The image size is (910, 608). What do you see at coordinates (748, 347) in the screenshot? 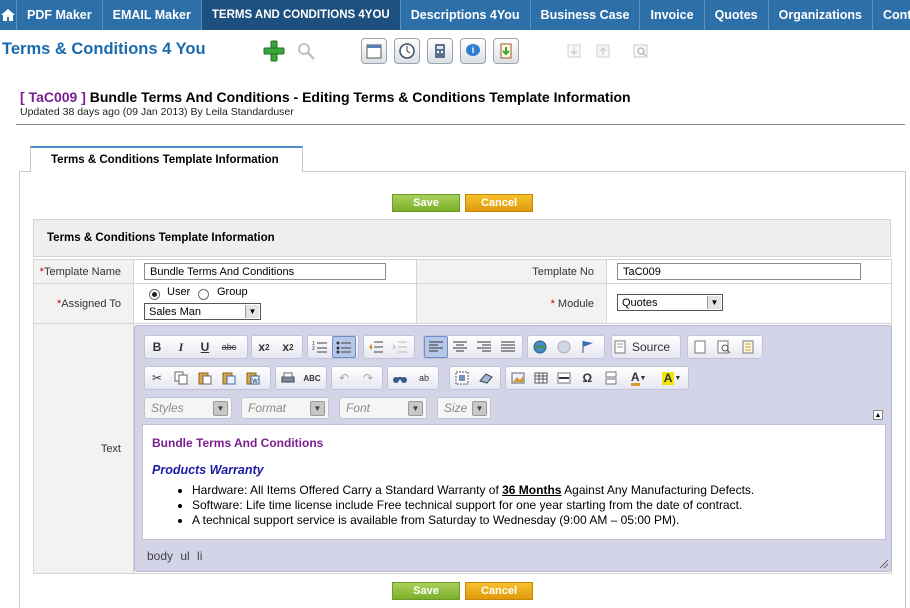
I see `templates-icon` at bounding box center [748, 347].